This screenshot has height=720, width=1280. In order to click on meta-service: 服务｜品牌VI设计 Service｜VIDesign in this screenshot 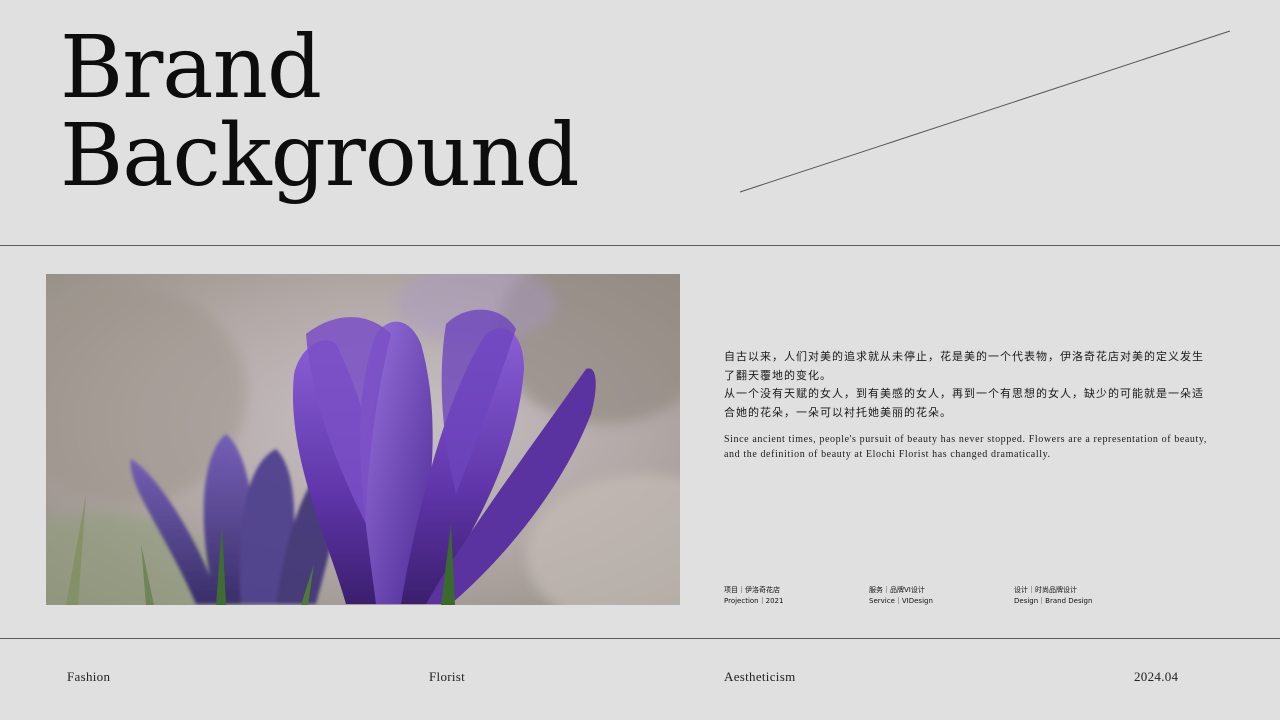, I will do `click(901, 596)`.